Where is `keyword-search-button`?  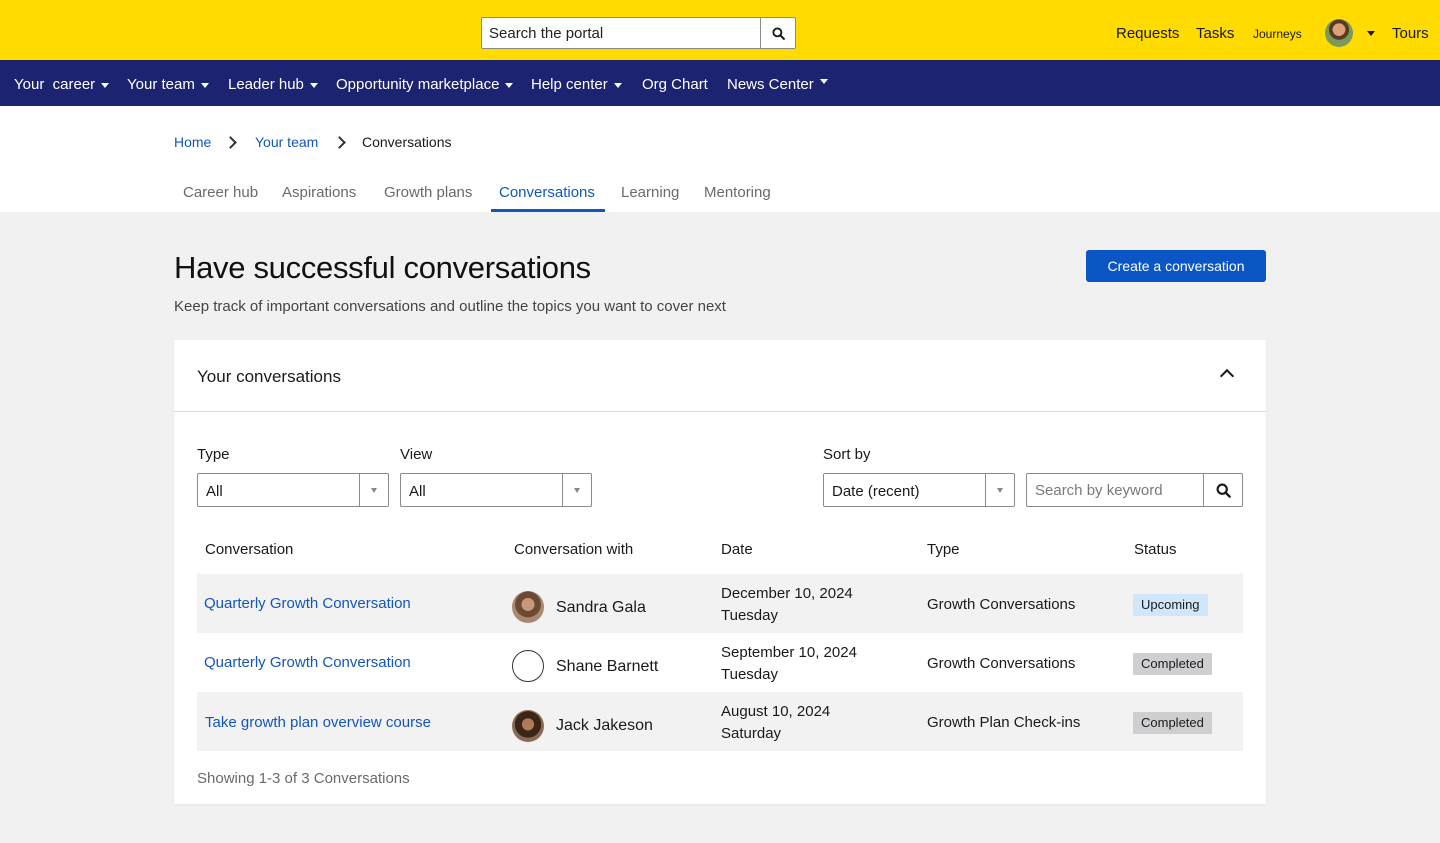
keyword-search-button is located at coordinates (1222, 490).